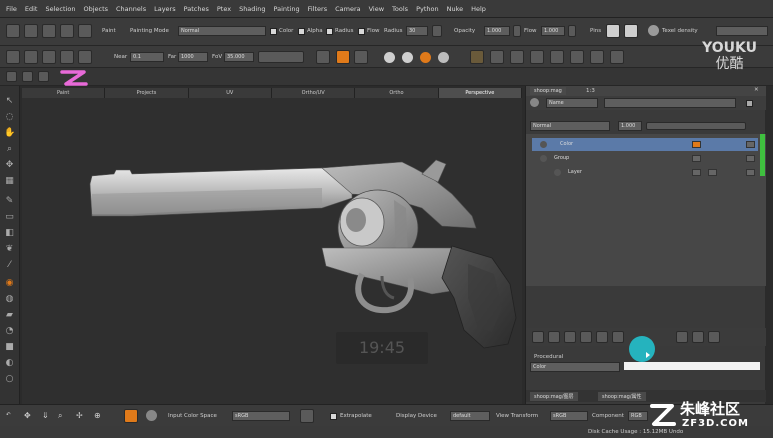 The height and width of the screenshot is (438, 773). What do you see at coordinates (553, 31) in the screenshot?
I see `flow-field: 1.000` at bounding box center [553, 31].